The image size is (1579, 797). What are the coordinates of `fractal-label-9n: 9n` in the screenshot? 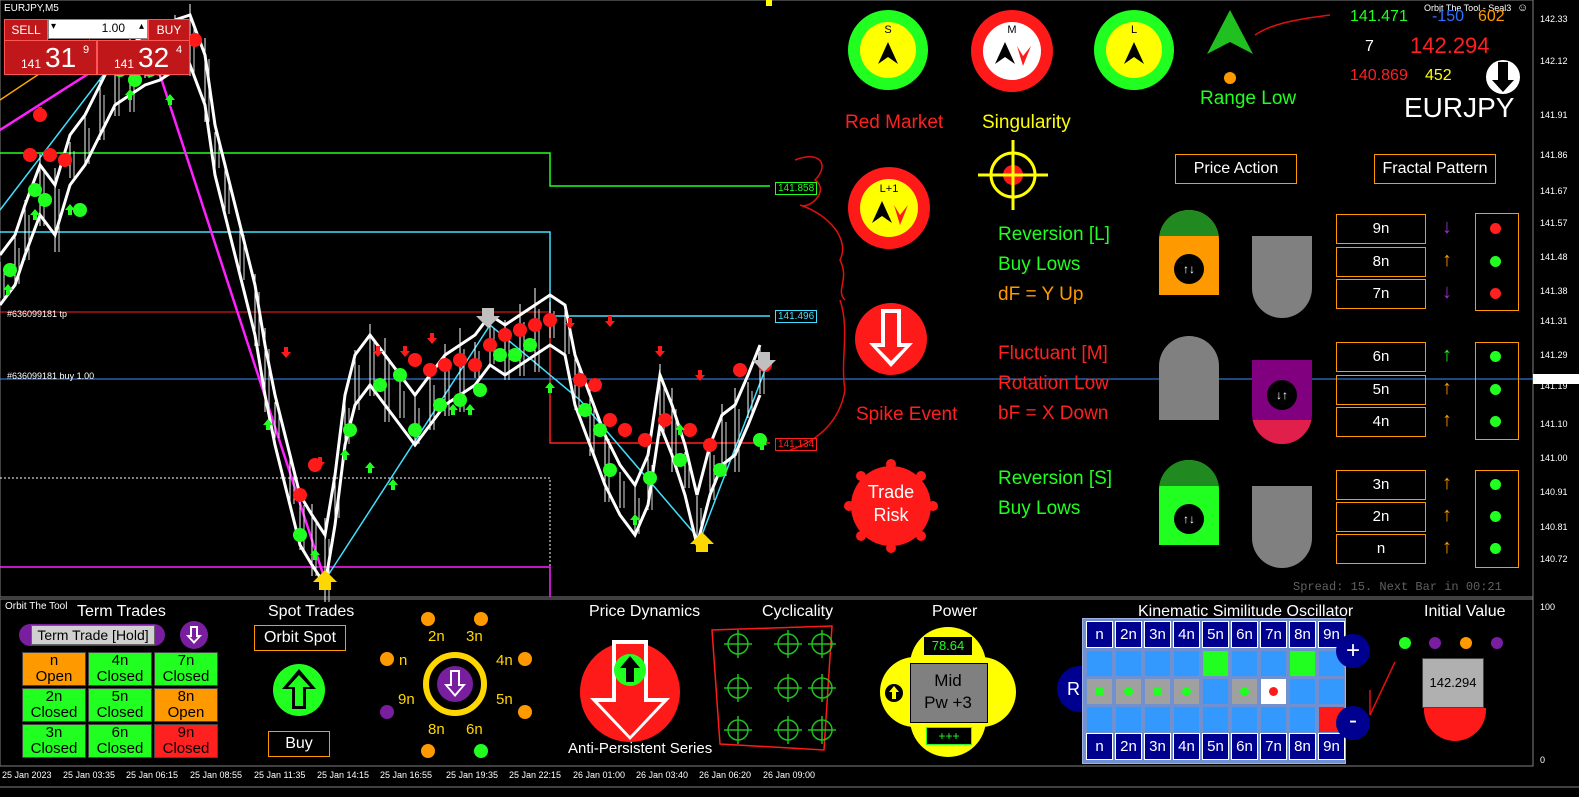 It's located at (1381, 229).